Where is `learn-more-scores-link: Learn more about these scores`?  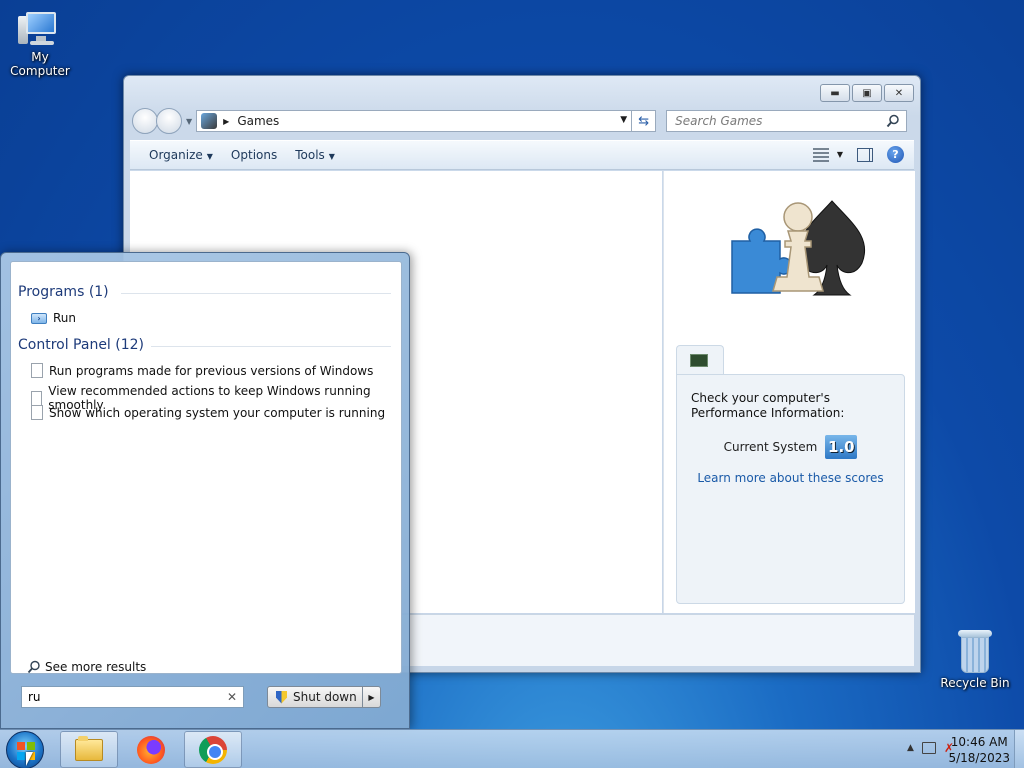
learn-more-scores-link: Learn more about these scores is located at coordinates (790, 478).